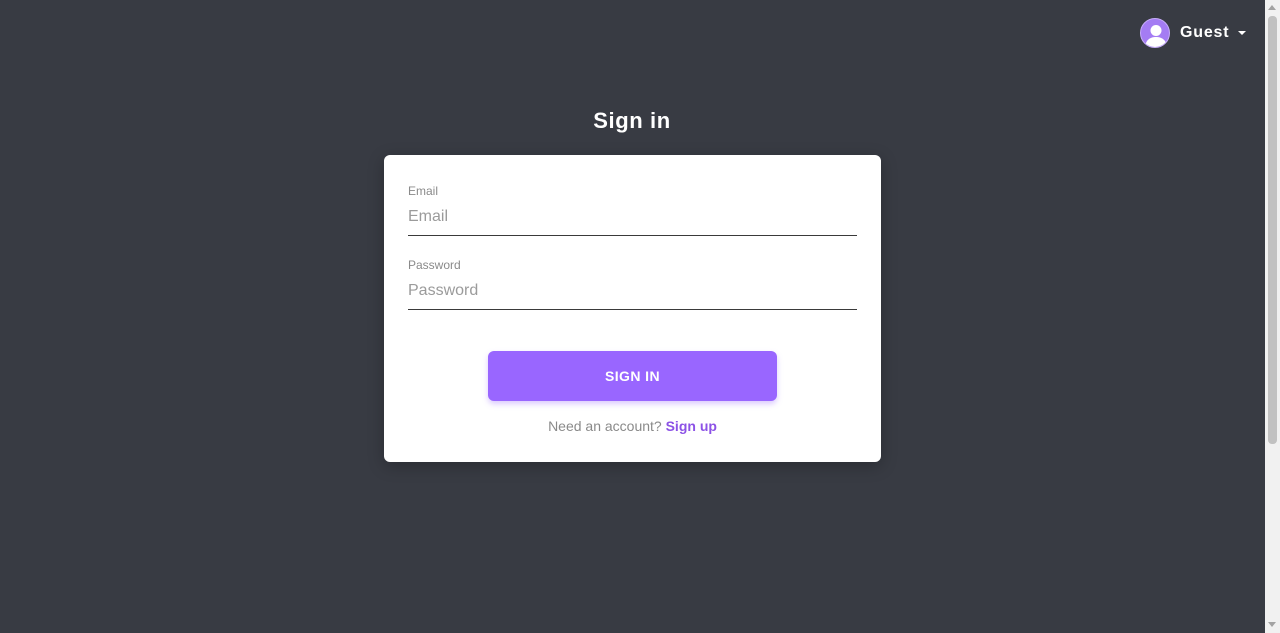  What do you see at coordinates (1272, 230) in the screenshot?
I see `scrollbar-thumb` at bounding box center [1272, 230].